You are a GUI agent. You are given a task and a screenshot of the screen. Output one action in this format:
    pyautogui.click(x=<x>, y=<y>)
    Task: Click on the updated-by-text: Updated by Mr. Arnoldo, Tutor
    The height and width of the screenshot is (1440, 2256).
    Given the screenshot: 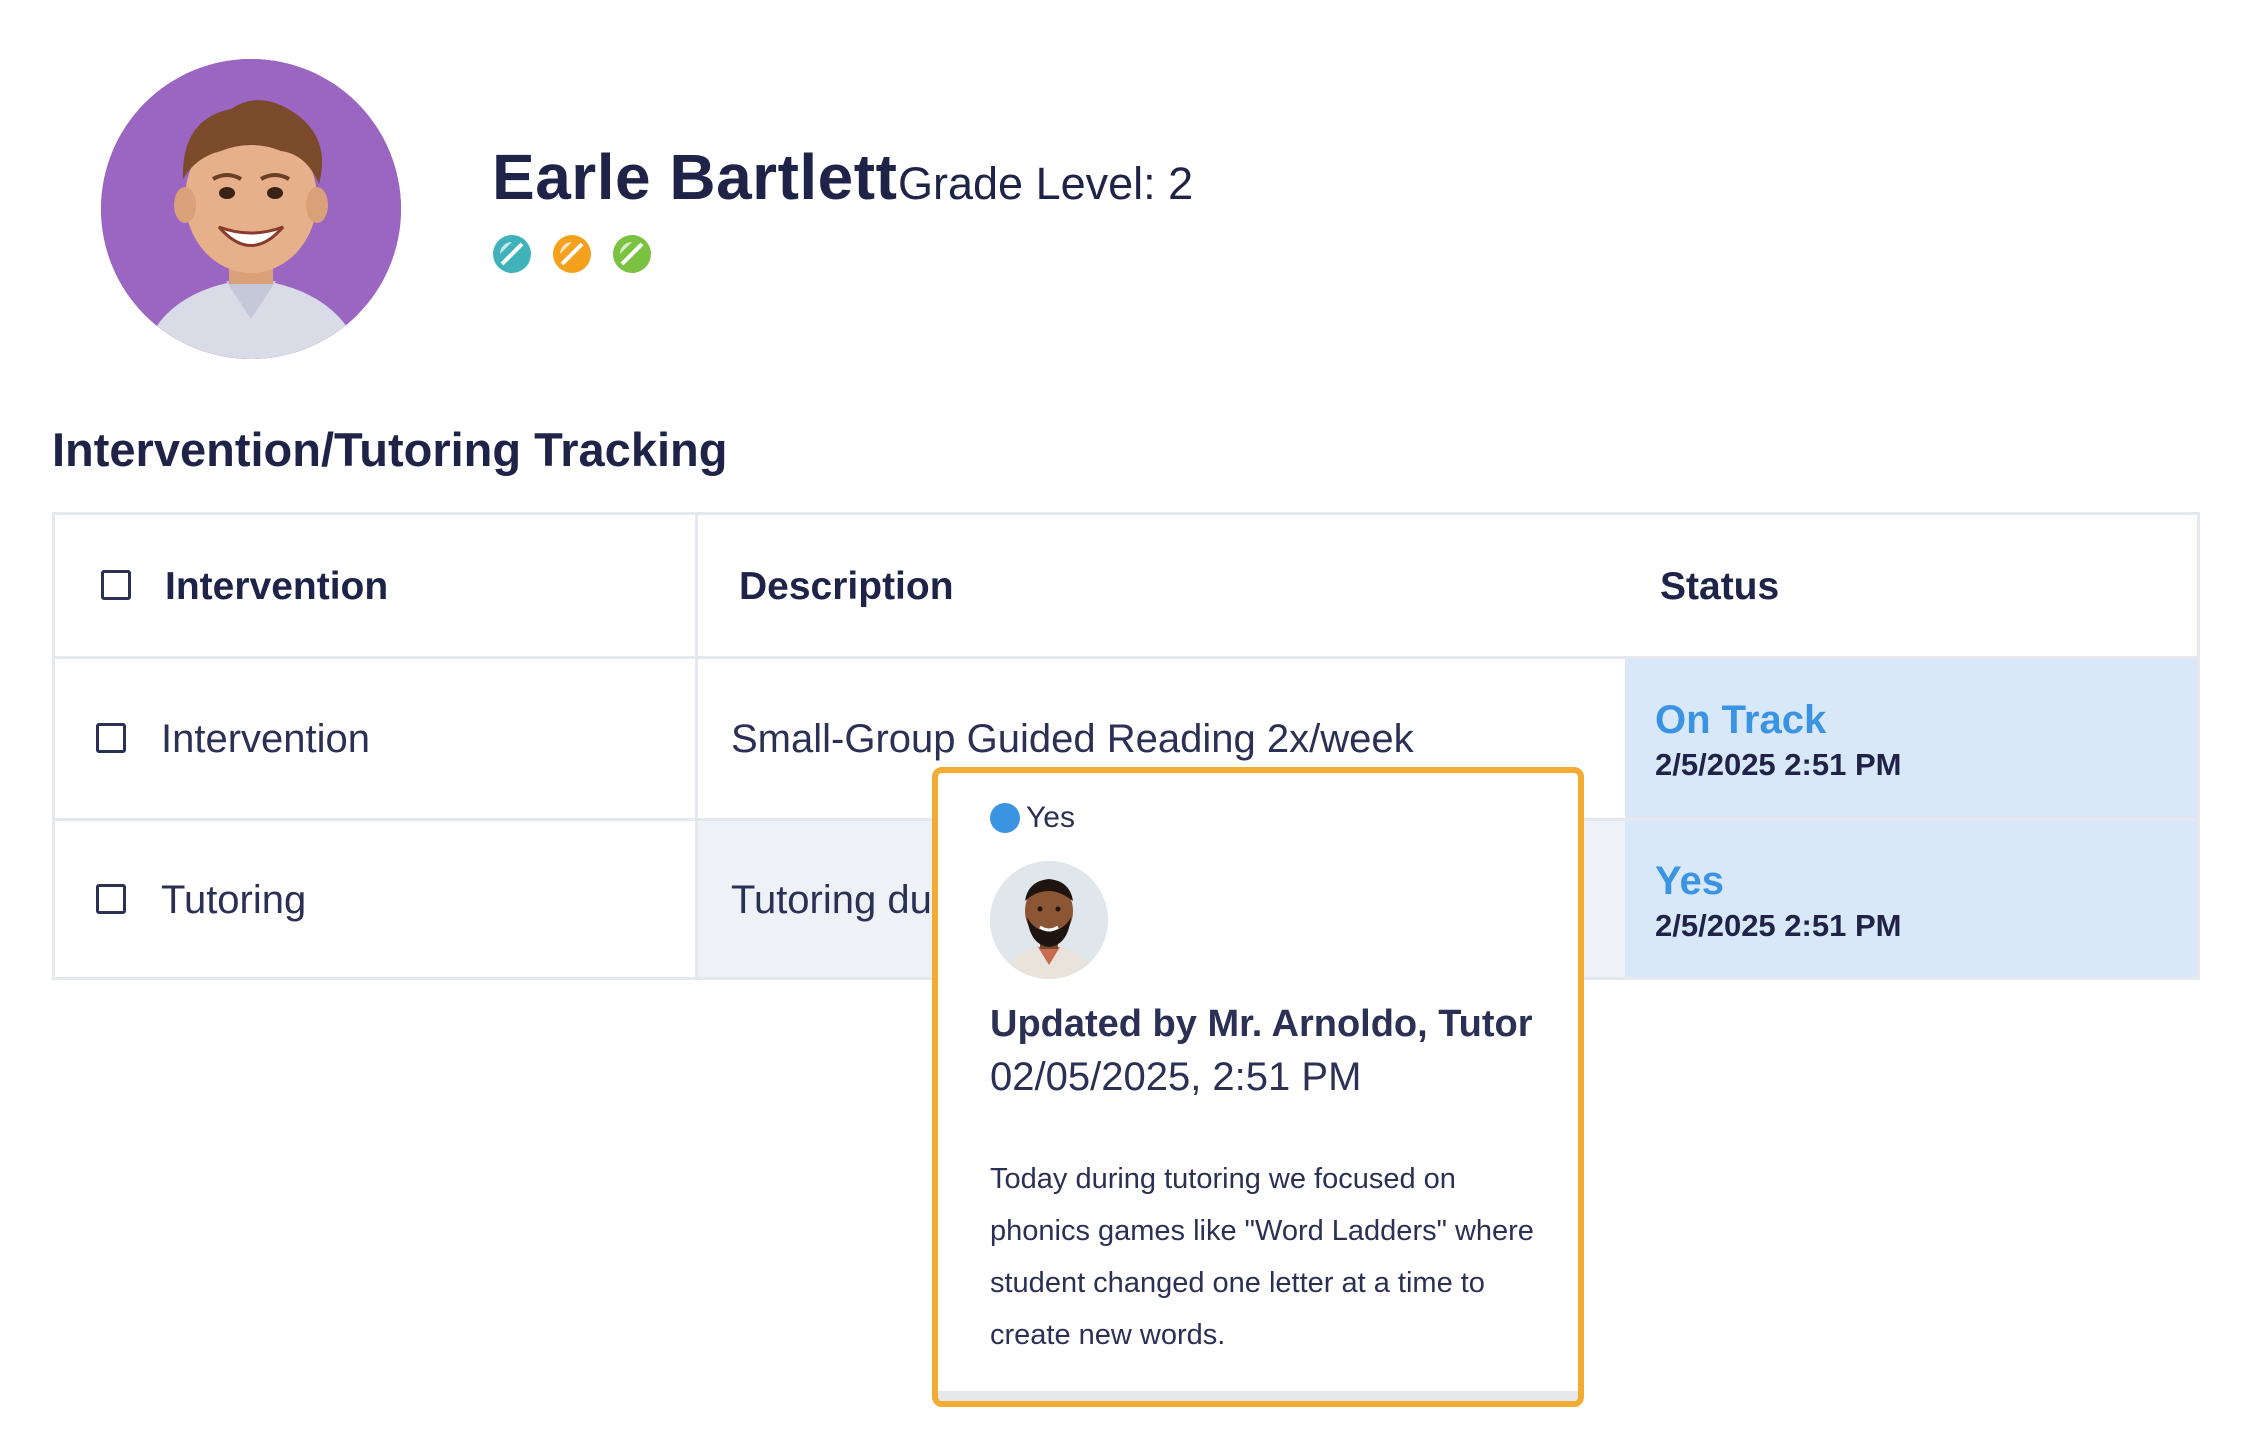 What is the action you would take?
    pyautogui.click(x=1261, y=1024)
    